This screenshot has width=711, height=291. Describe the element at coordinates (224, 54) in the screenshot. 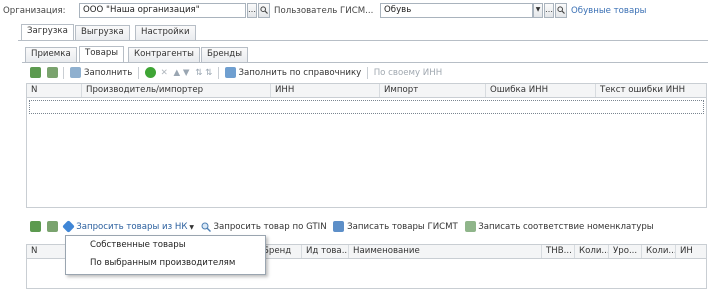

I see `tab-brands: Бренды` at that location.